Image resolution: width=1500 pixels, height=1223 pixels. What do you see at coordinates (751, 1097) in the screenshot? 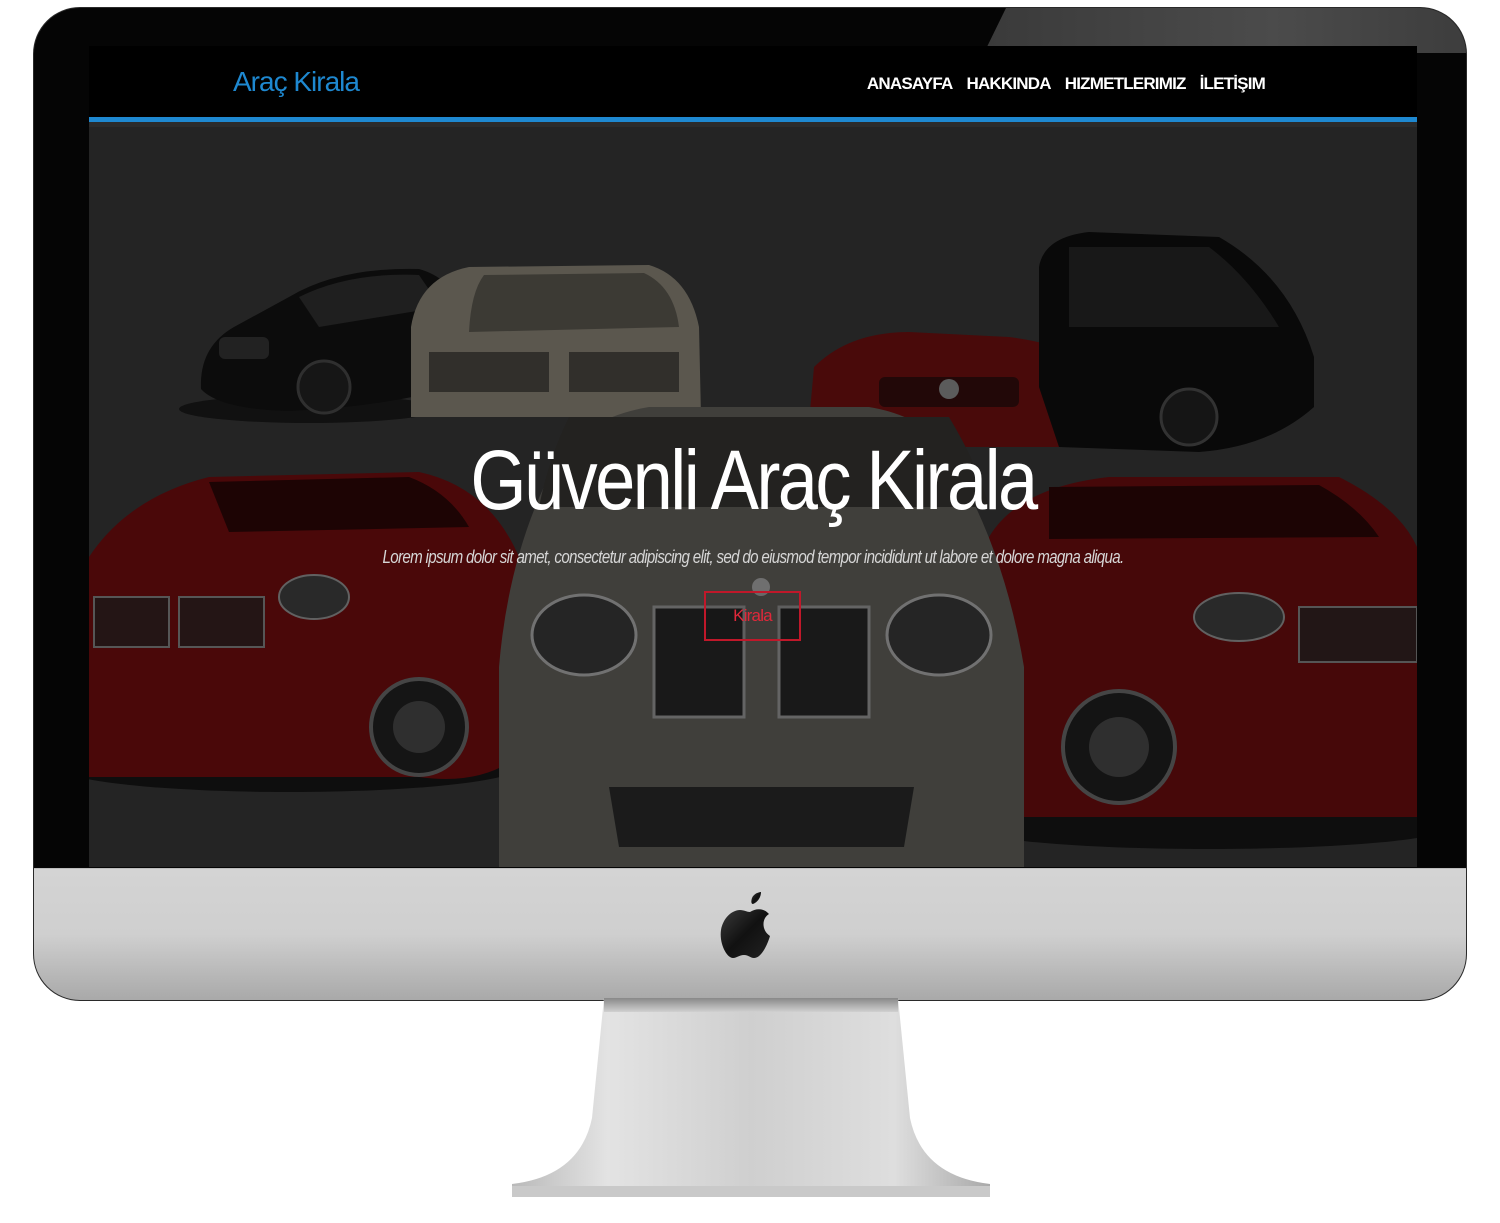
I see `monitor-stand` at bounding box center [751, 1097].